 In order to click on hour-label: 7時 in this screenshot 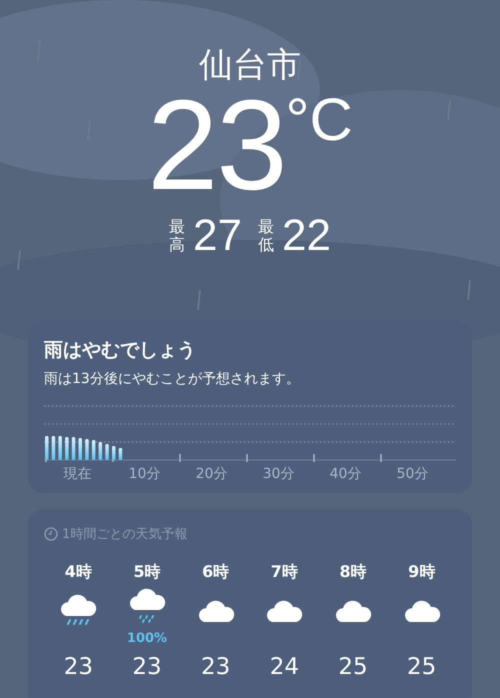, I will do `click(284, 572)`.